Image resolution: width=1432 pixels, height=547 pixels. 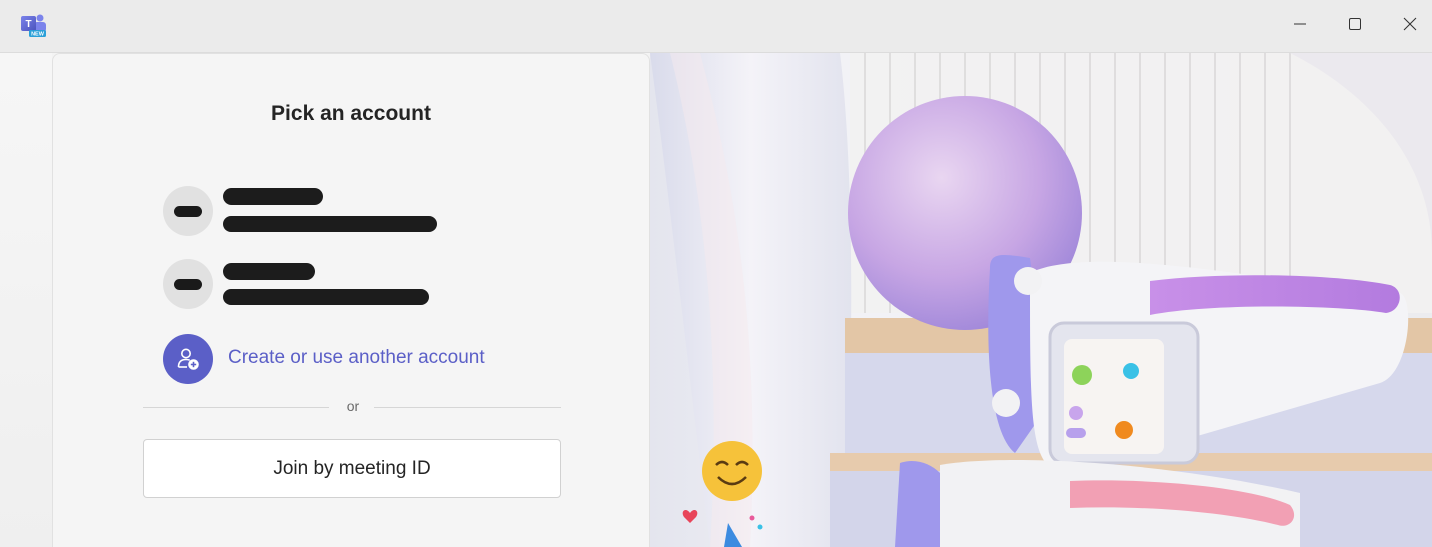 I want to click on close-icon, so click(x=1410, y=24).